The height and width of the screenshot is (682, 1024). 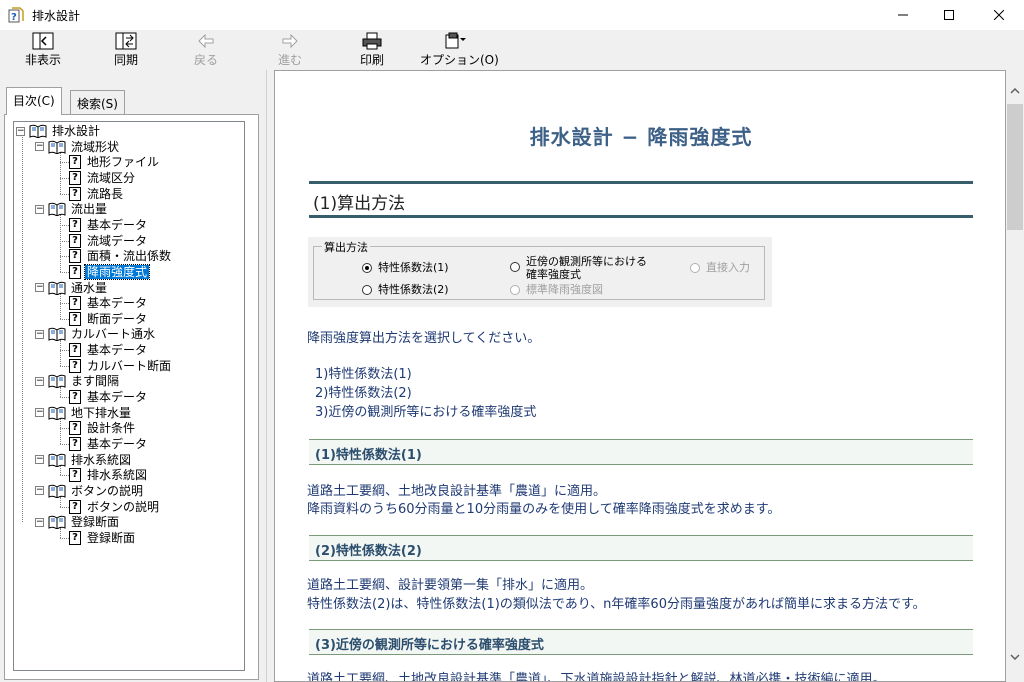 I want to click on tree-book-item: − ます間隔, so click(x=78, y=381).